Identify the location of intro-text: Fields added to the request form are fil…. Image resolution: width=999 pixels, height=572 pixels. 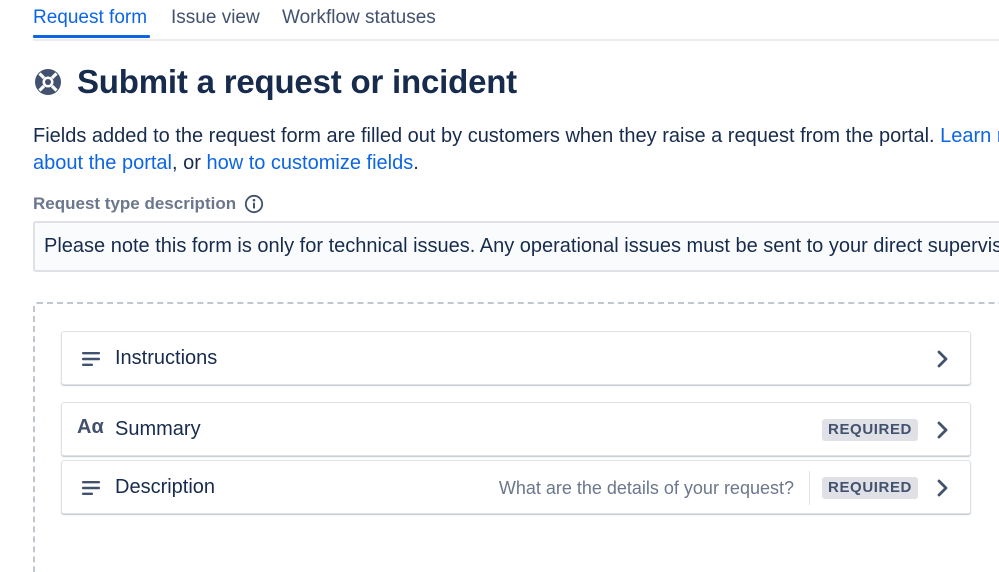
(516, 150).